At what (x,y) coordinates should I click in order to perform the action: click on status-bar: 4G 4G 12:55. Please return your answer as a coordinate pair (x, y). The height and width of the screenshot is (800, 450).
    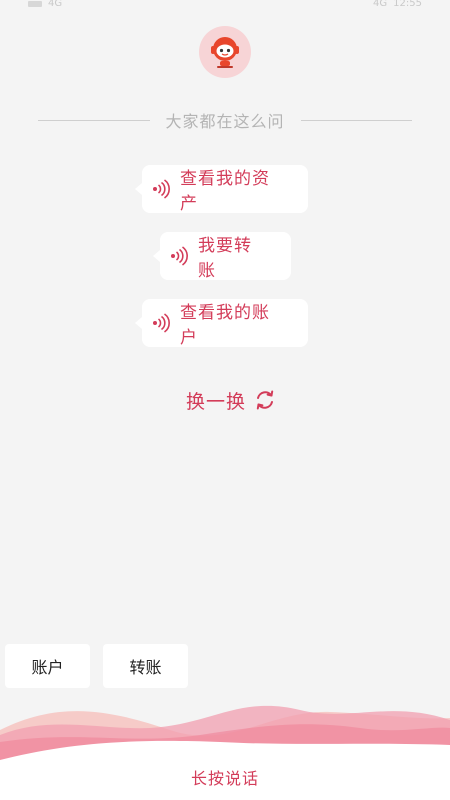
    Looking at the image, I should click on (225, 5).